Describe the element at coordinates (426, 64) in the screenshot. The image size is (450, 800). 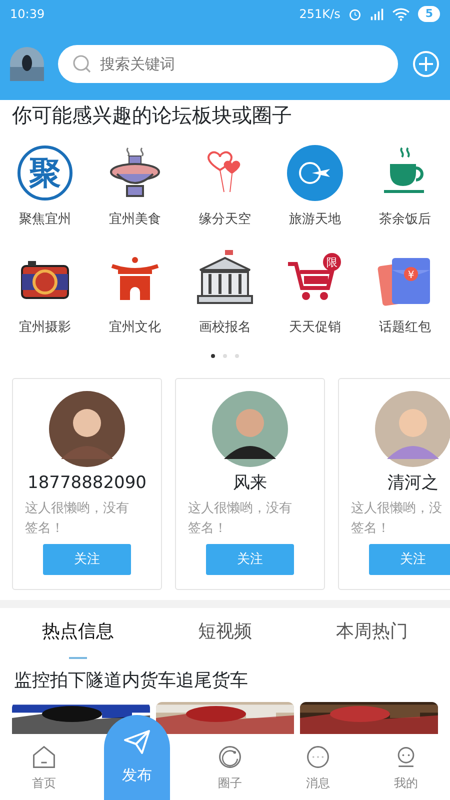
I see `add-icon` at that location.